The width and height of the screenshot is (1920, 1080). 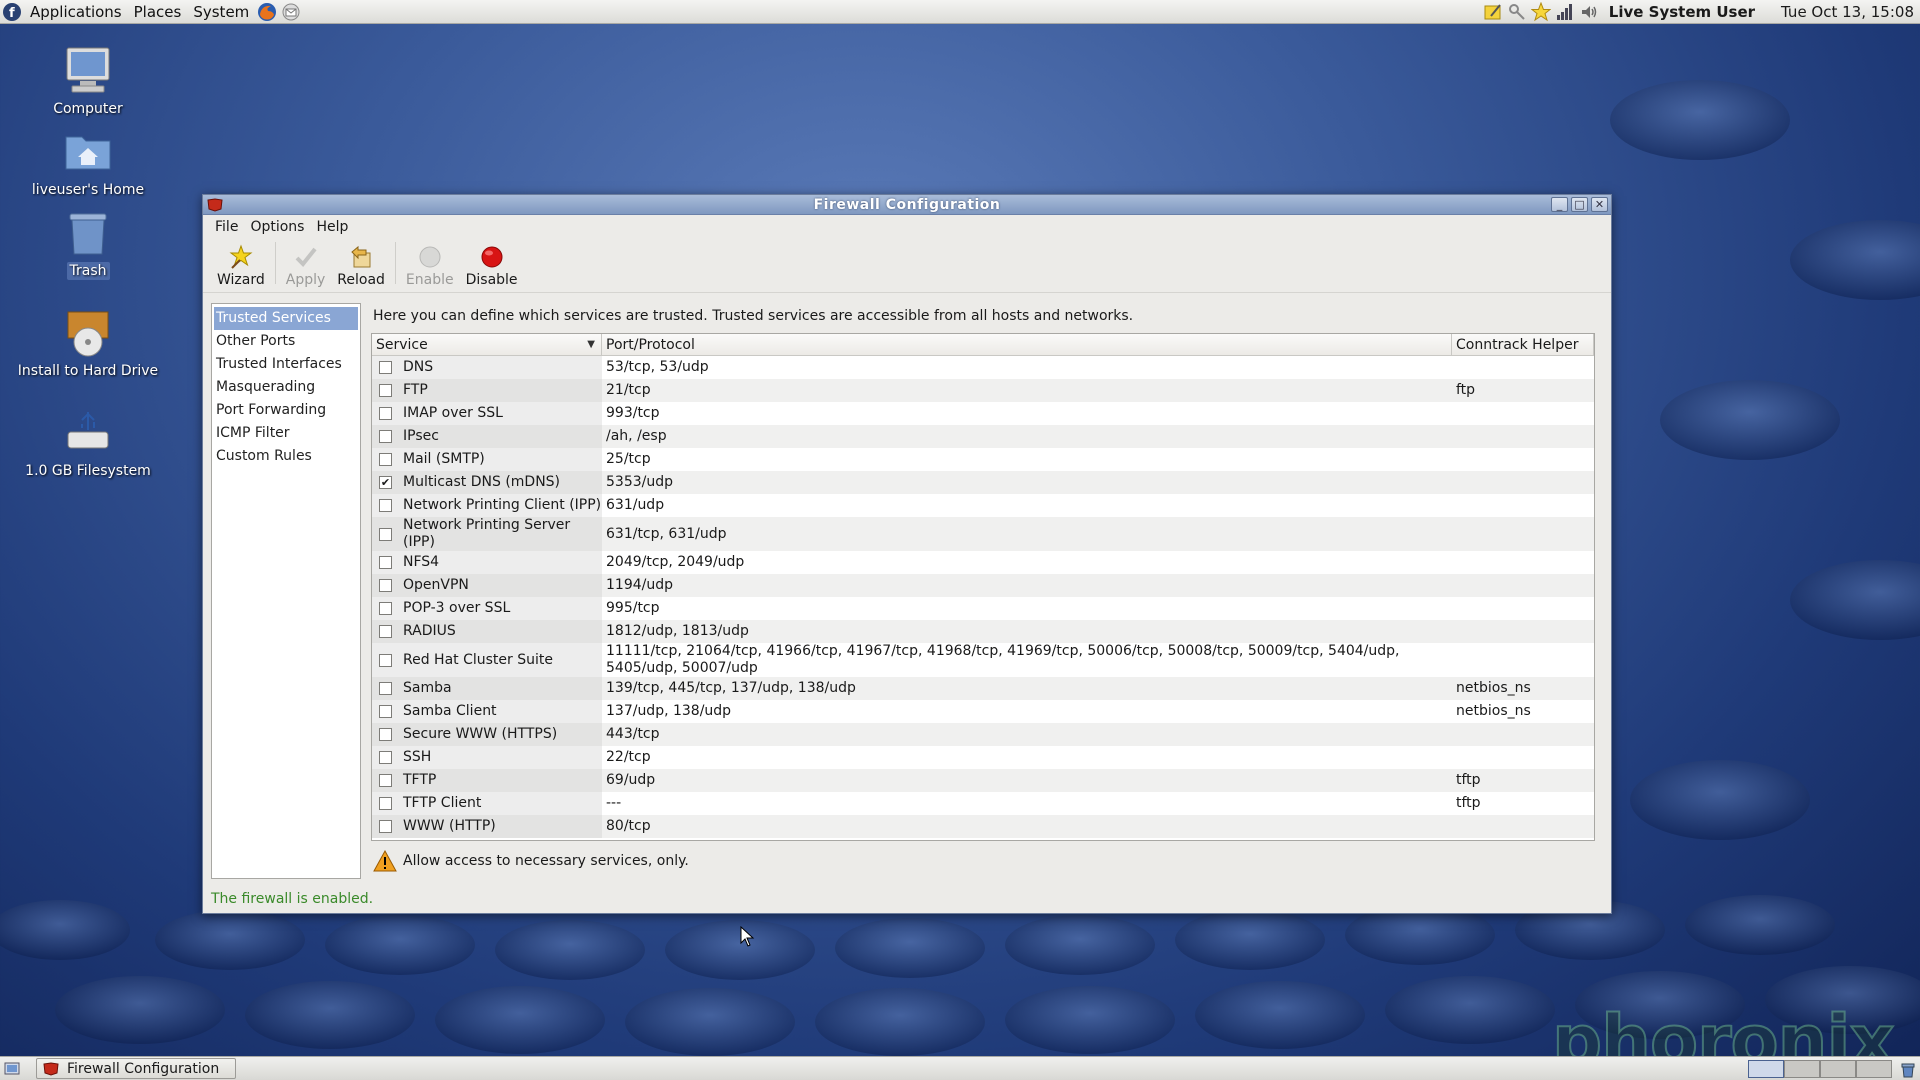 I want to click on star-icon, so click(x=1540, y=11).